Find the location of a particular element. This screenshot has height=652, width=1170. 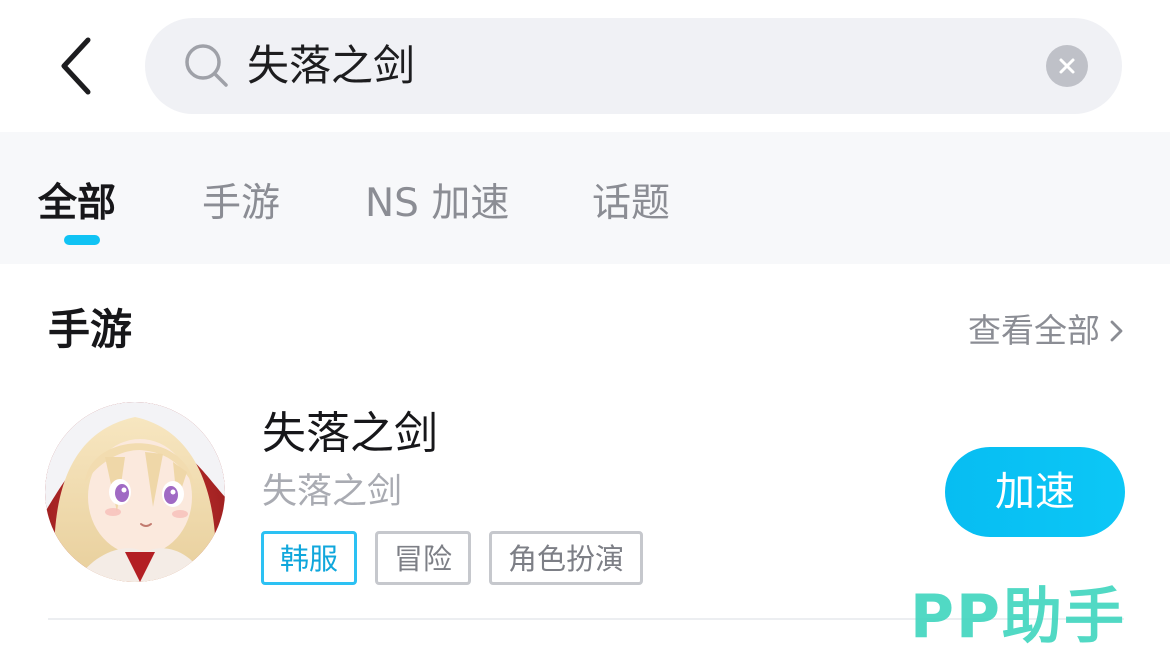

clear-search-button is located at coordinates (1067, 66).